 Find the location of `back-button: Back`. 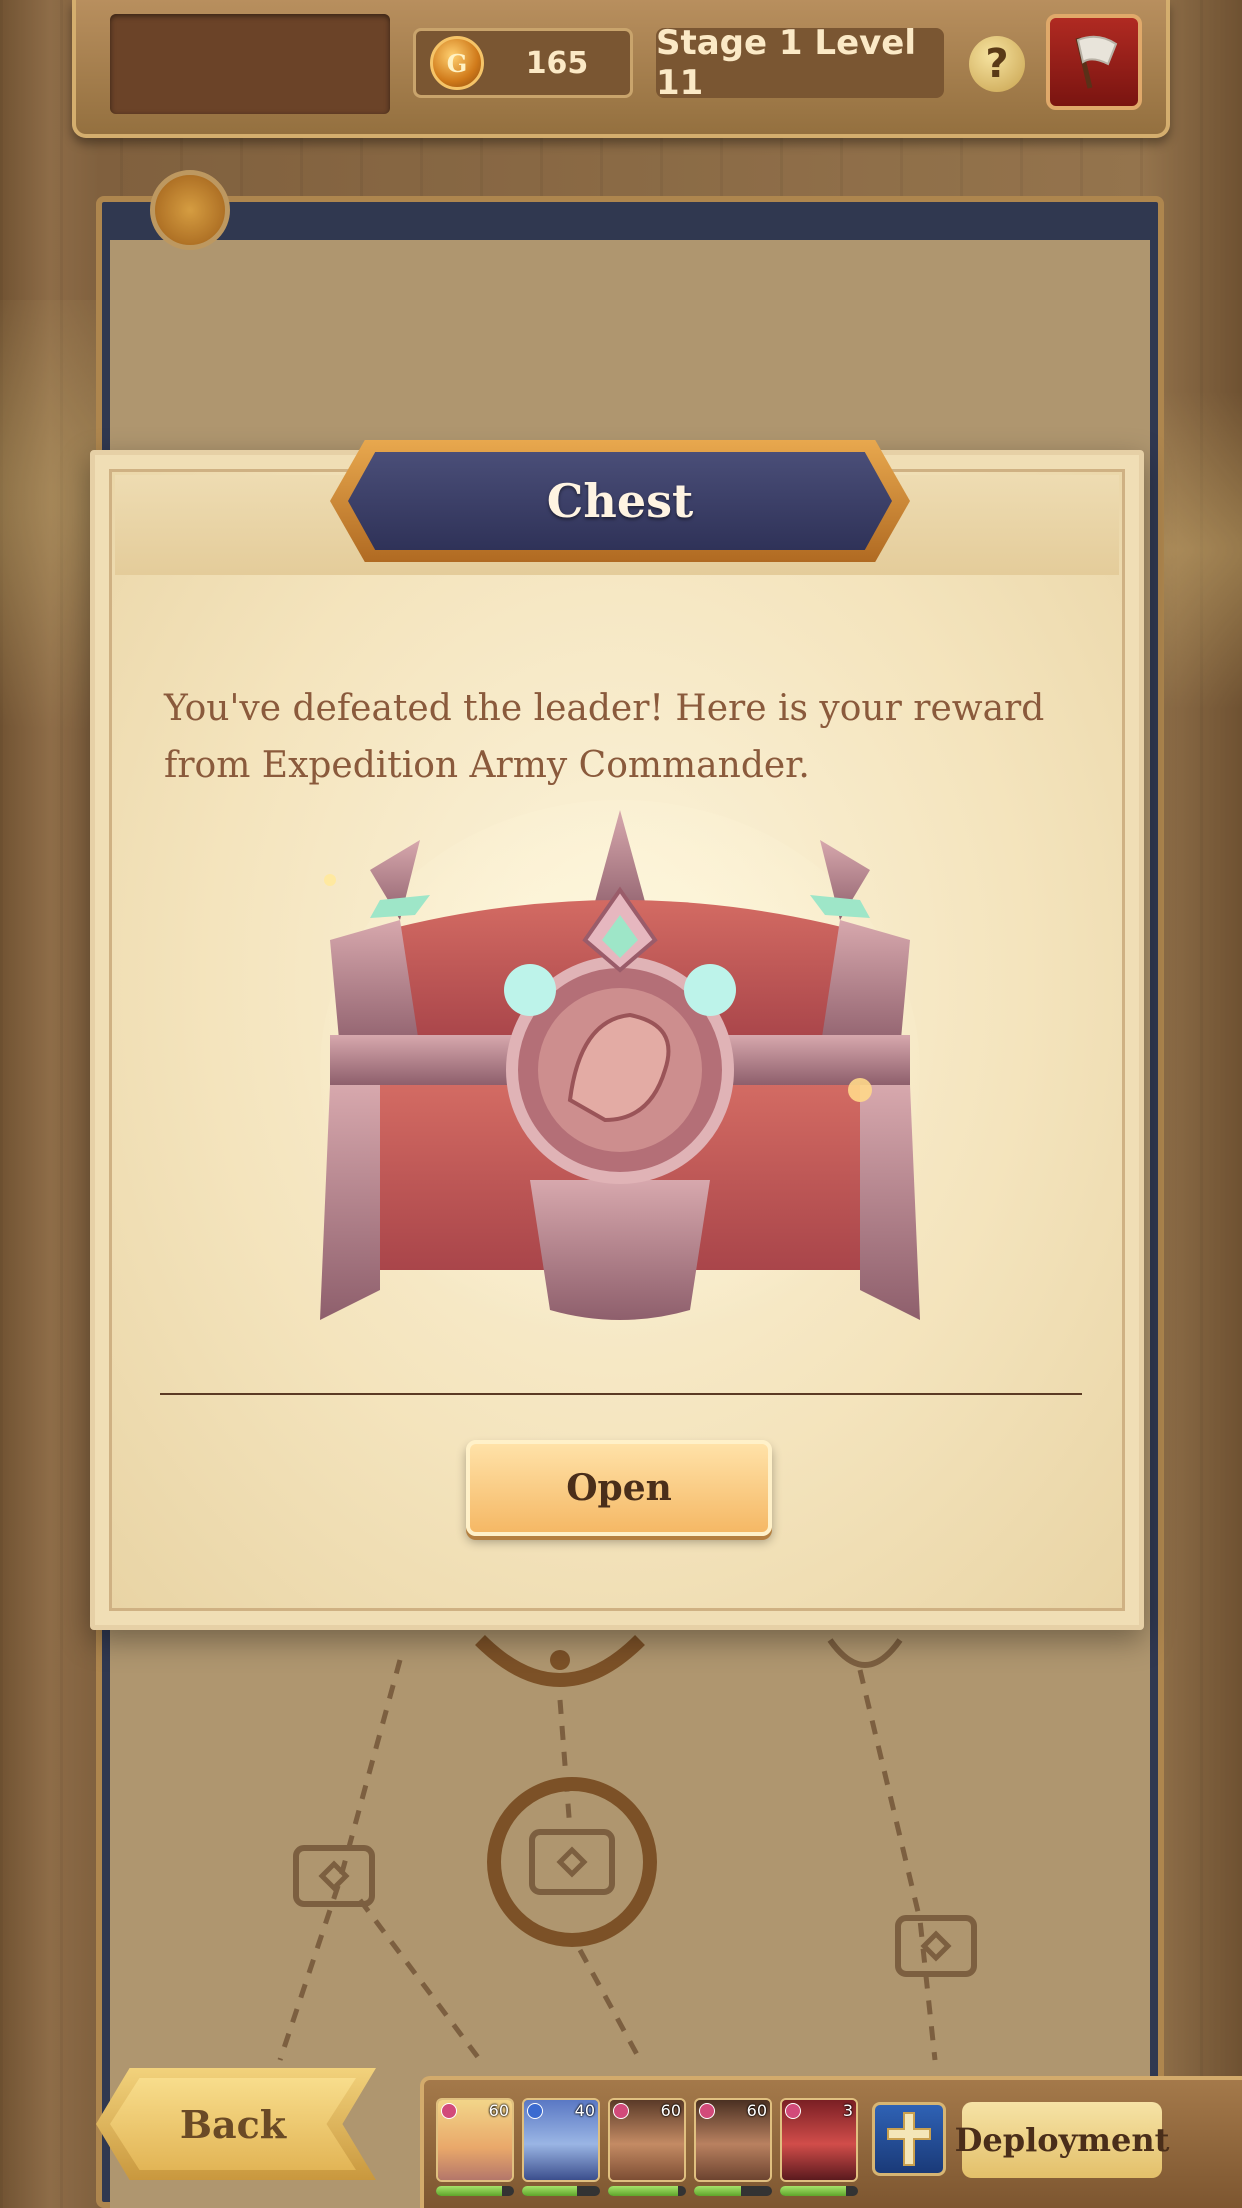

back-button: Back is located at coordinates (236, 2124).